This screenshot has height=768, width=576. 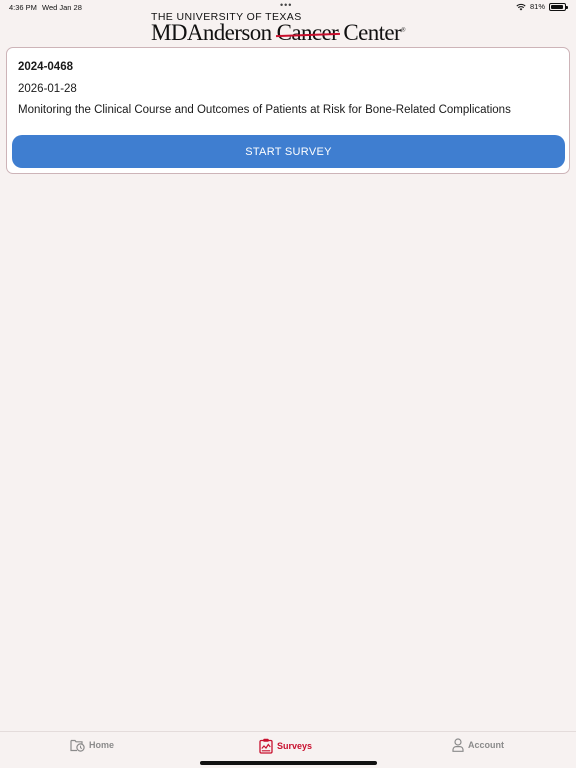 I want to click on logo-word-center: Center, so click(x=372, y=32).